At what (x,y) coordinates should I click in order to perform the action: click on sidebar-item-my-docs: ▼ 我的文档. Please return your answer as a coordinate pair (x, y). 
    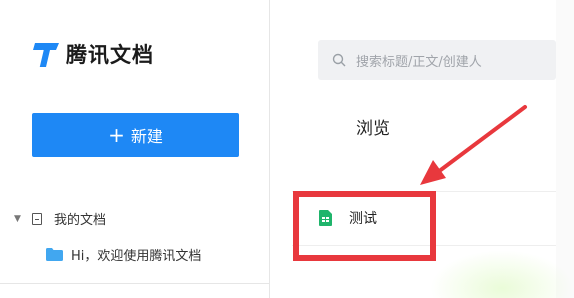
    Looking at the image, I should click on (60, 218).